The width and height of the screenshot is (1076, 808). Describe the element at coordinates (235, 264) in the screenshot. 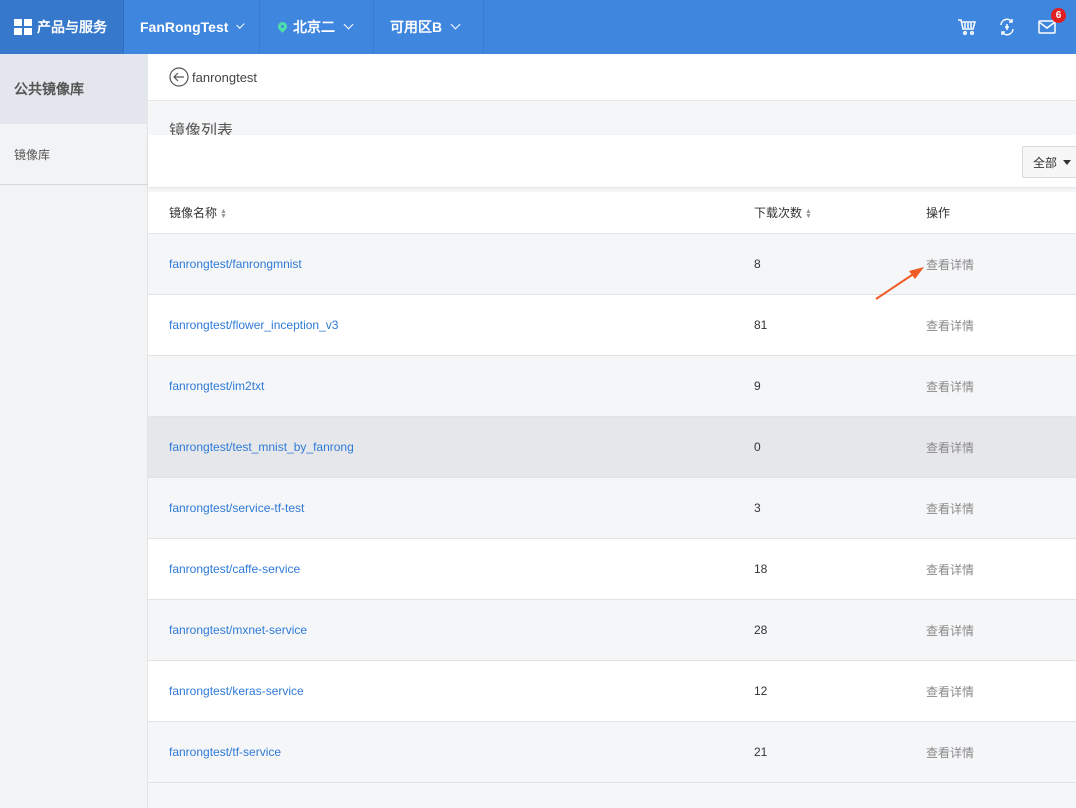

I see `image-name-link: fanrongtest/fanrongmnist` at that location.